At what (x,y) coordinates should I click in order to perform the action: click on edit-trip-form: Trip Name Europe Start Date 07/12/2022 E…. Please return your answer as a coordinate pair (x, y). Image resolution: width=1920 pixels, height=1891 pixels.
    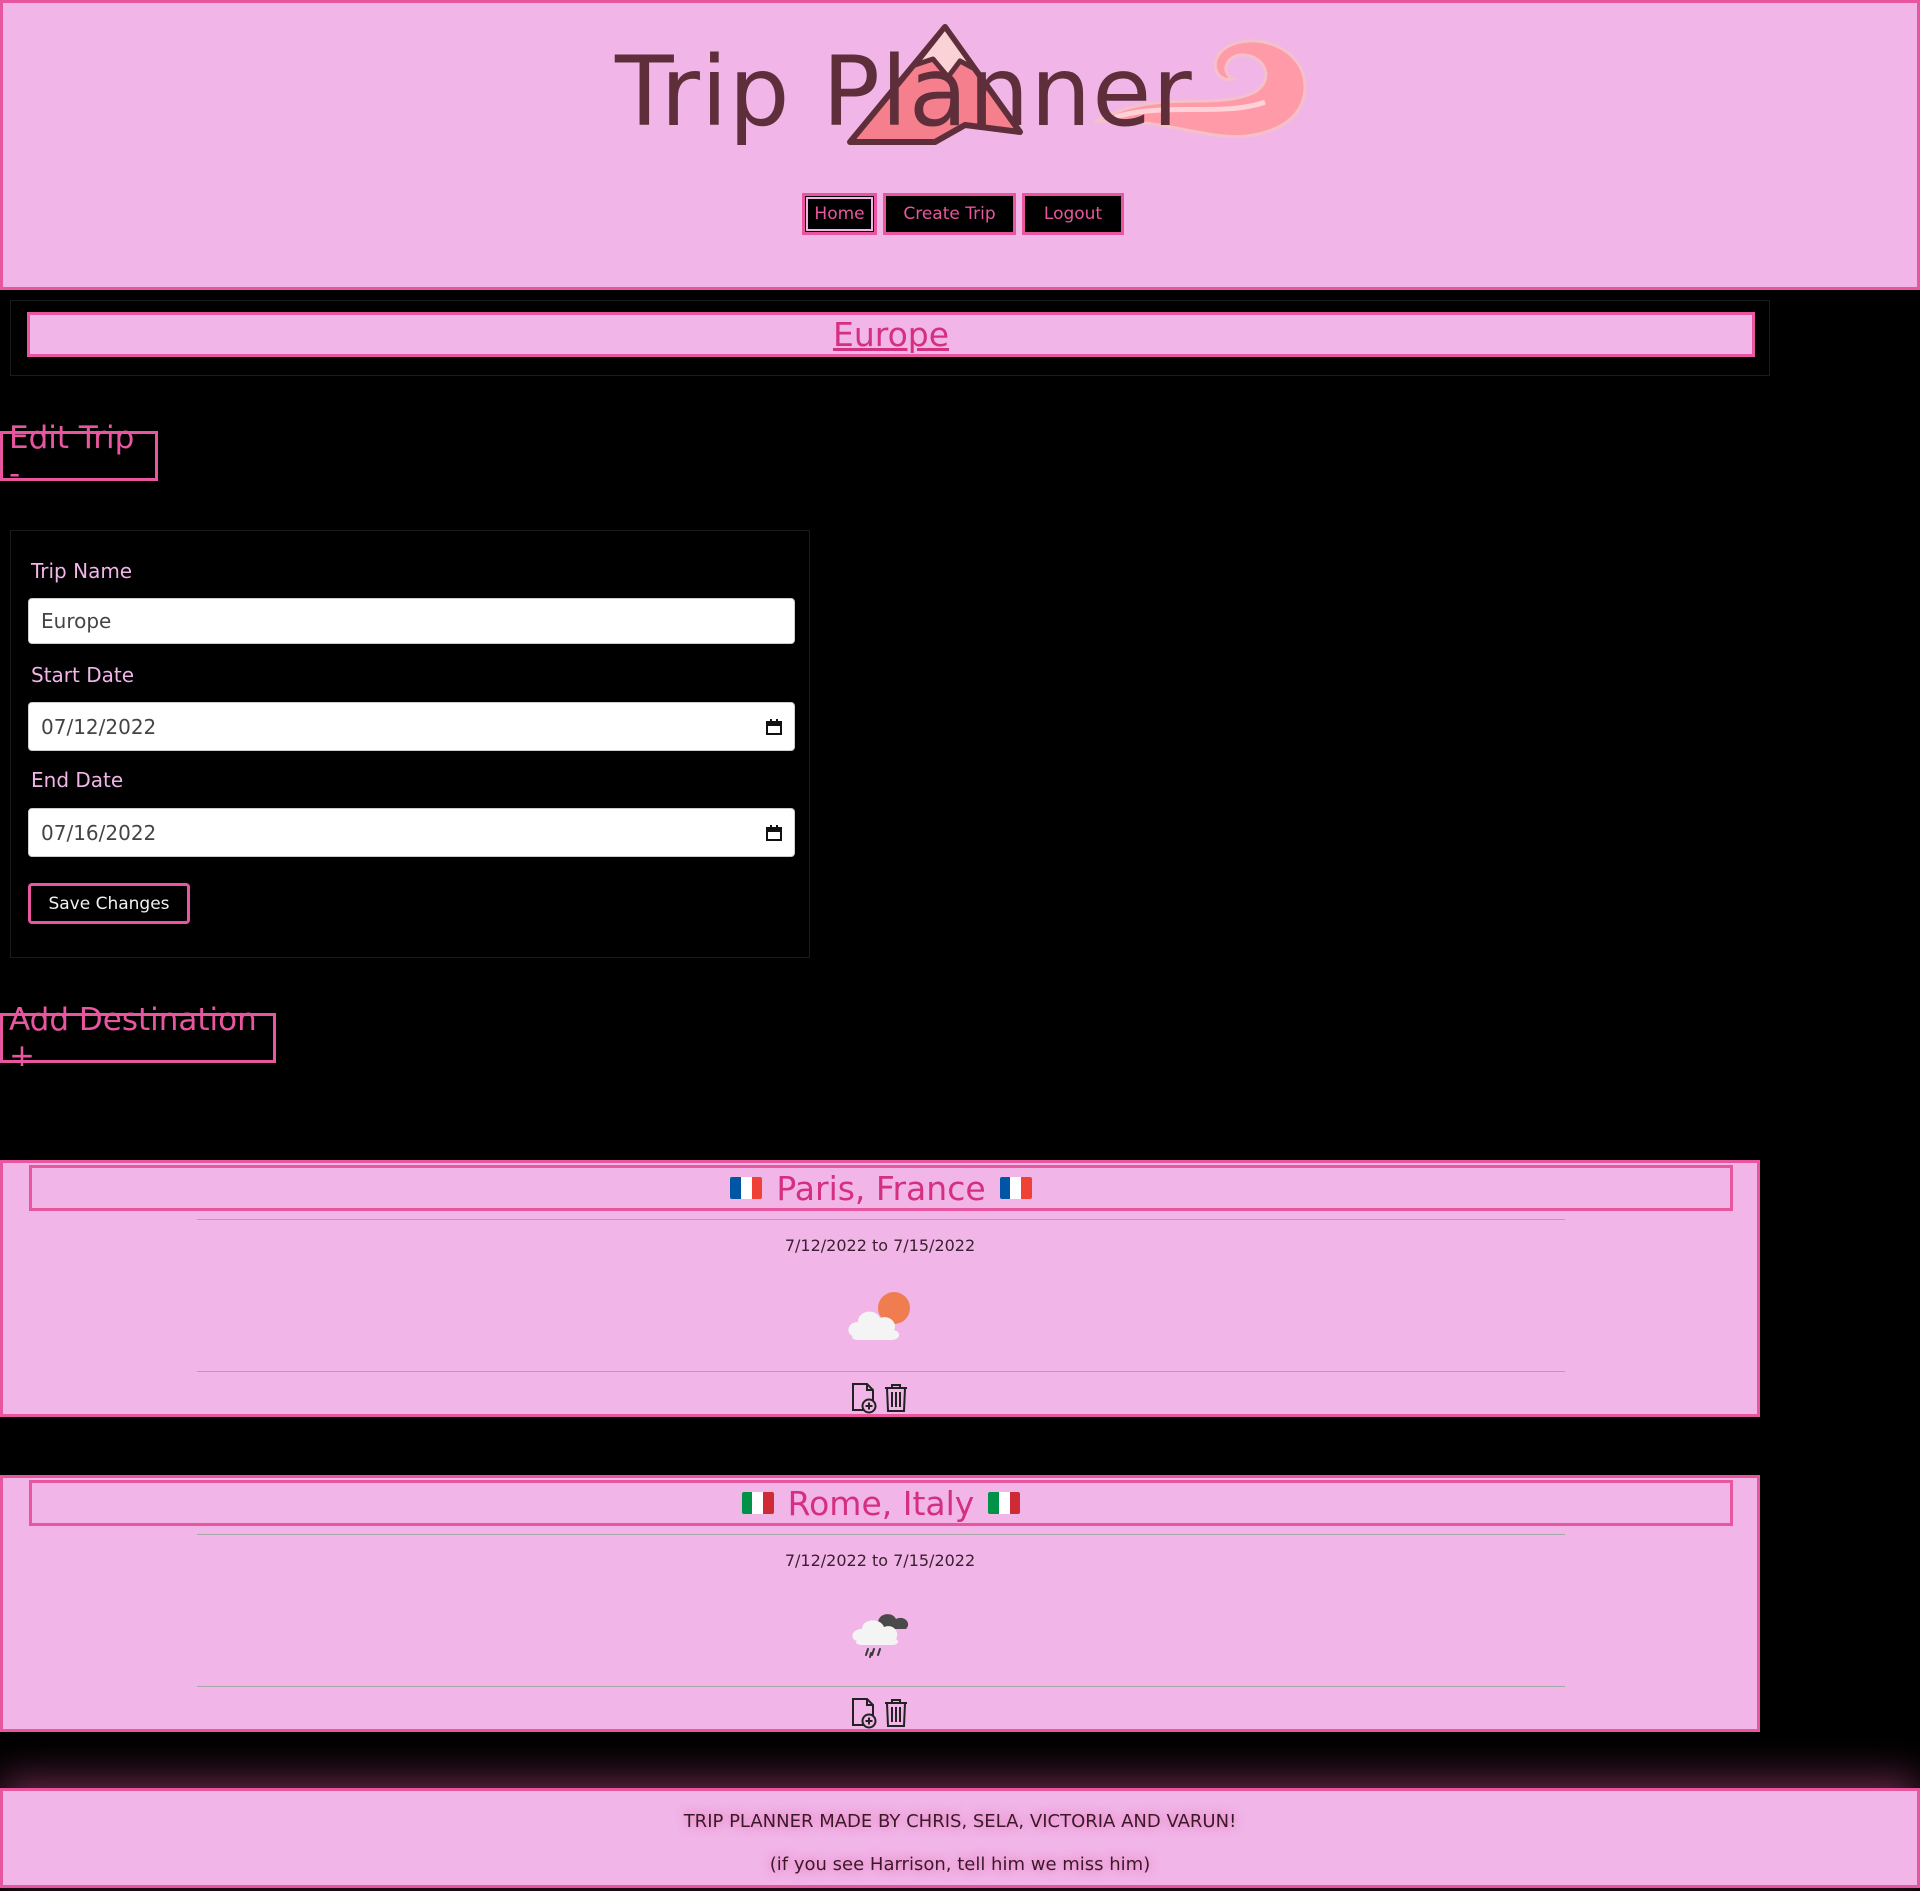
    Looking at the image, I should click on (410, 744).